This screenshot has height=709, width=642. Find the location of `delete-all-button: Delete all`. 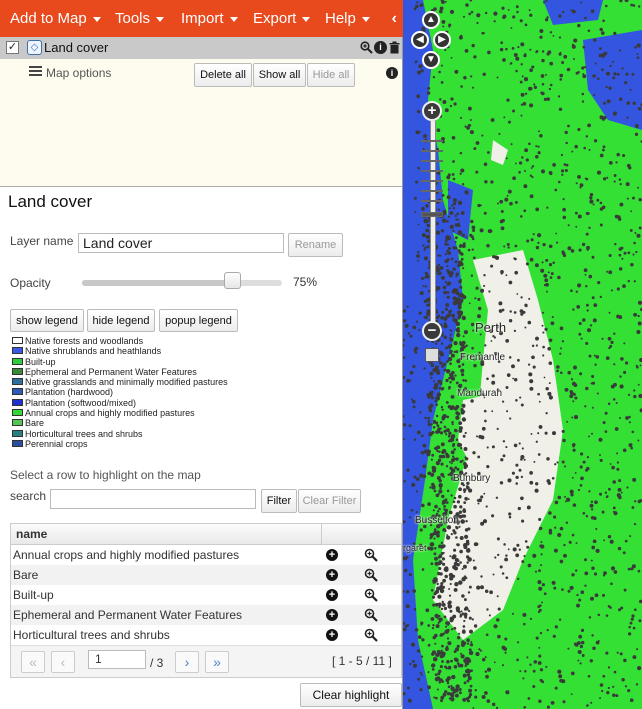

delete-all-button: Delete all is located at coordinates (223, 75).